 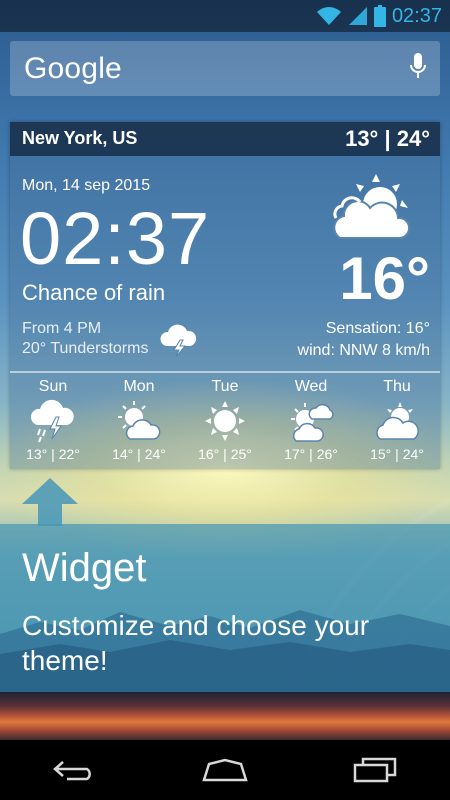 I want to click on sun-clouds-icon, so click(x=311, y=421).